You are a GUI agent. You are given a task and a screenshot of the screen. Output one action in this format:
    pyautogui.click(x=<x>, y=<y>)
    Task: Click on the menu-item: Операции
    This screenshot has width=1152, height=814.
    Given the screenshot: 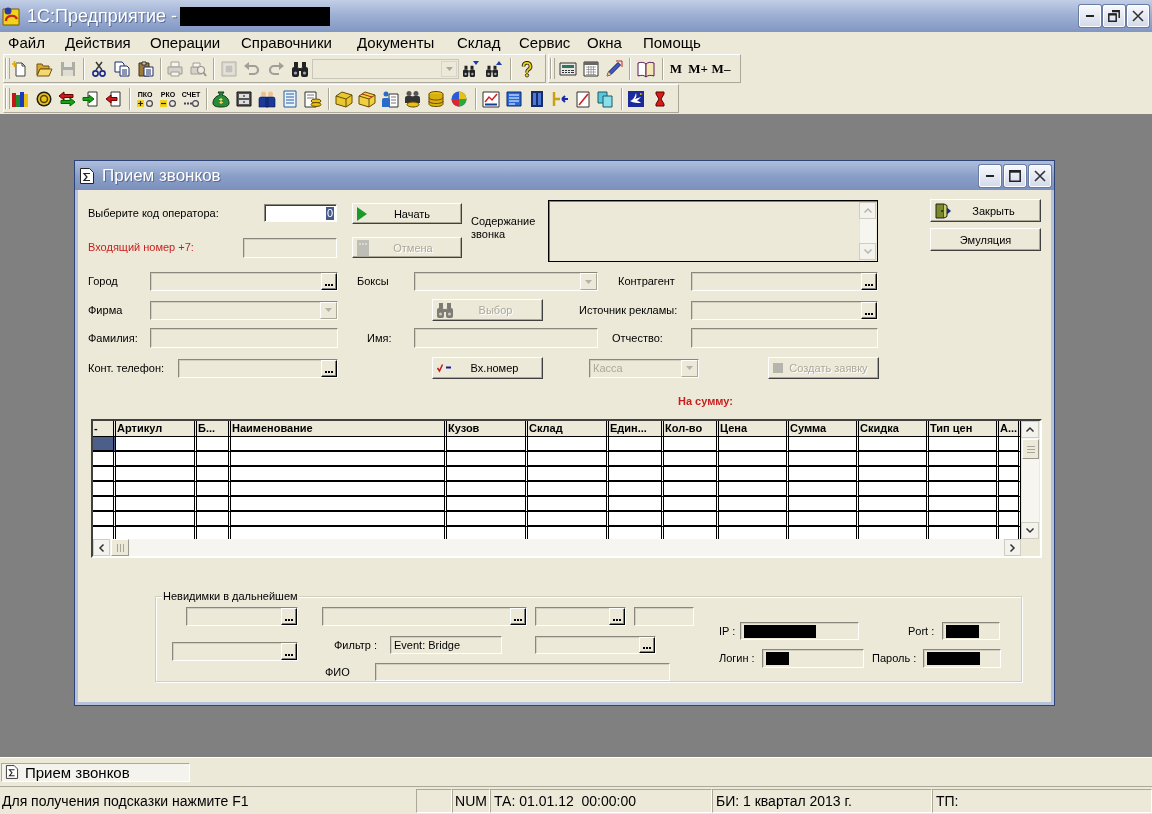 What is the action you would take?
    pyautogui.click(x=189, y=42)
    